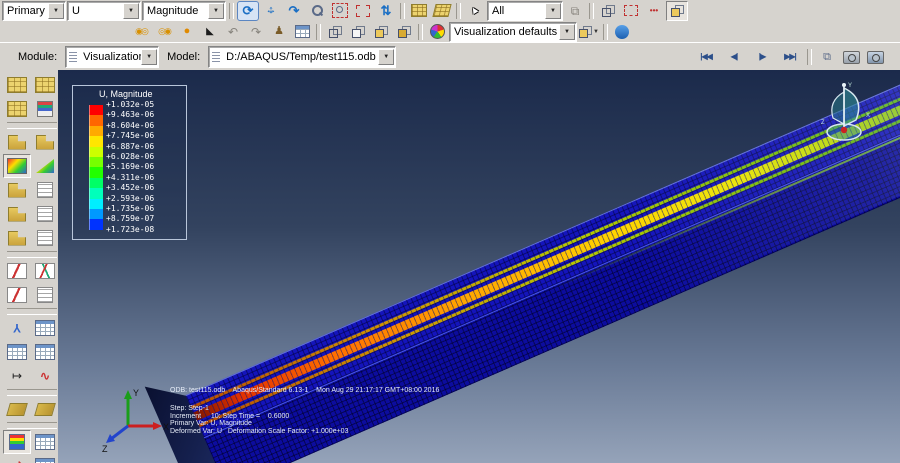 This screenshot has height=463, width=900. I want to click on color-code-combo: Visualization defaults ▼, so click(513, 31).